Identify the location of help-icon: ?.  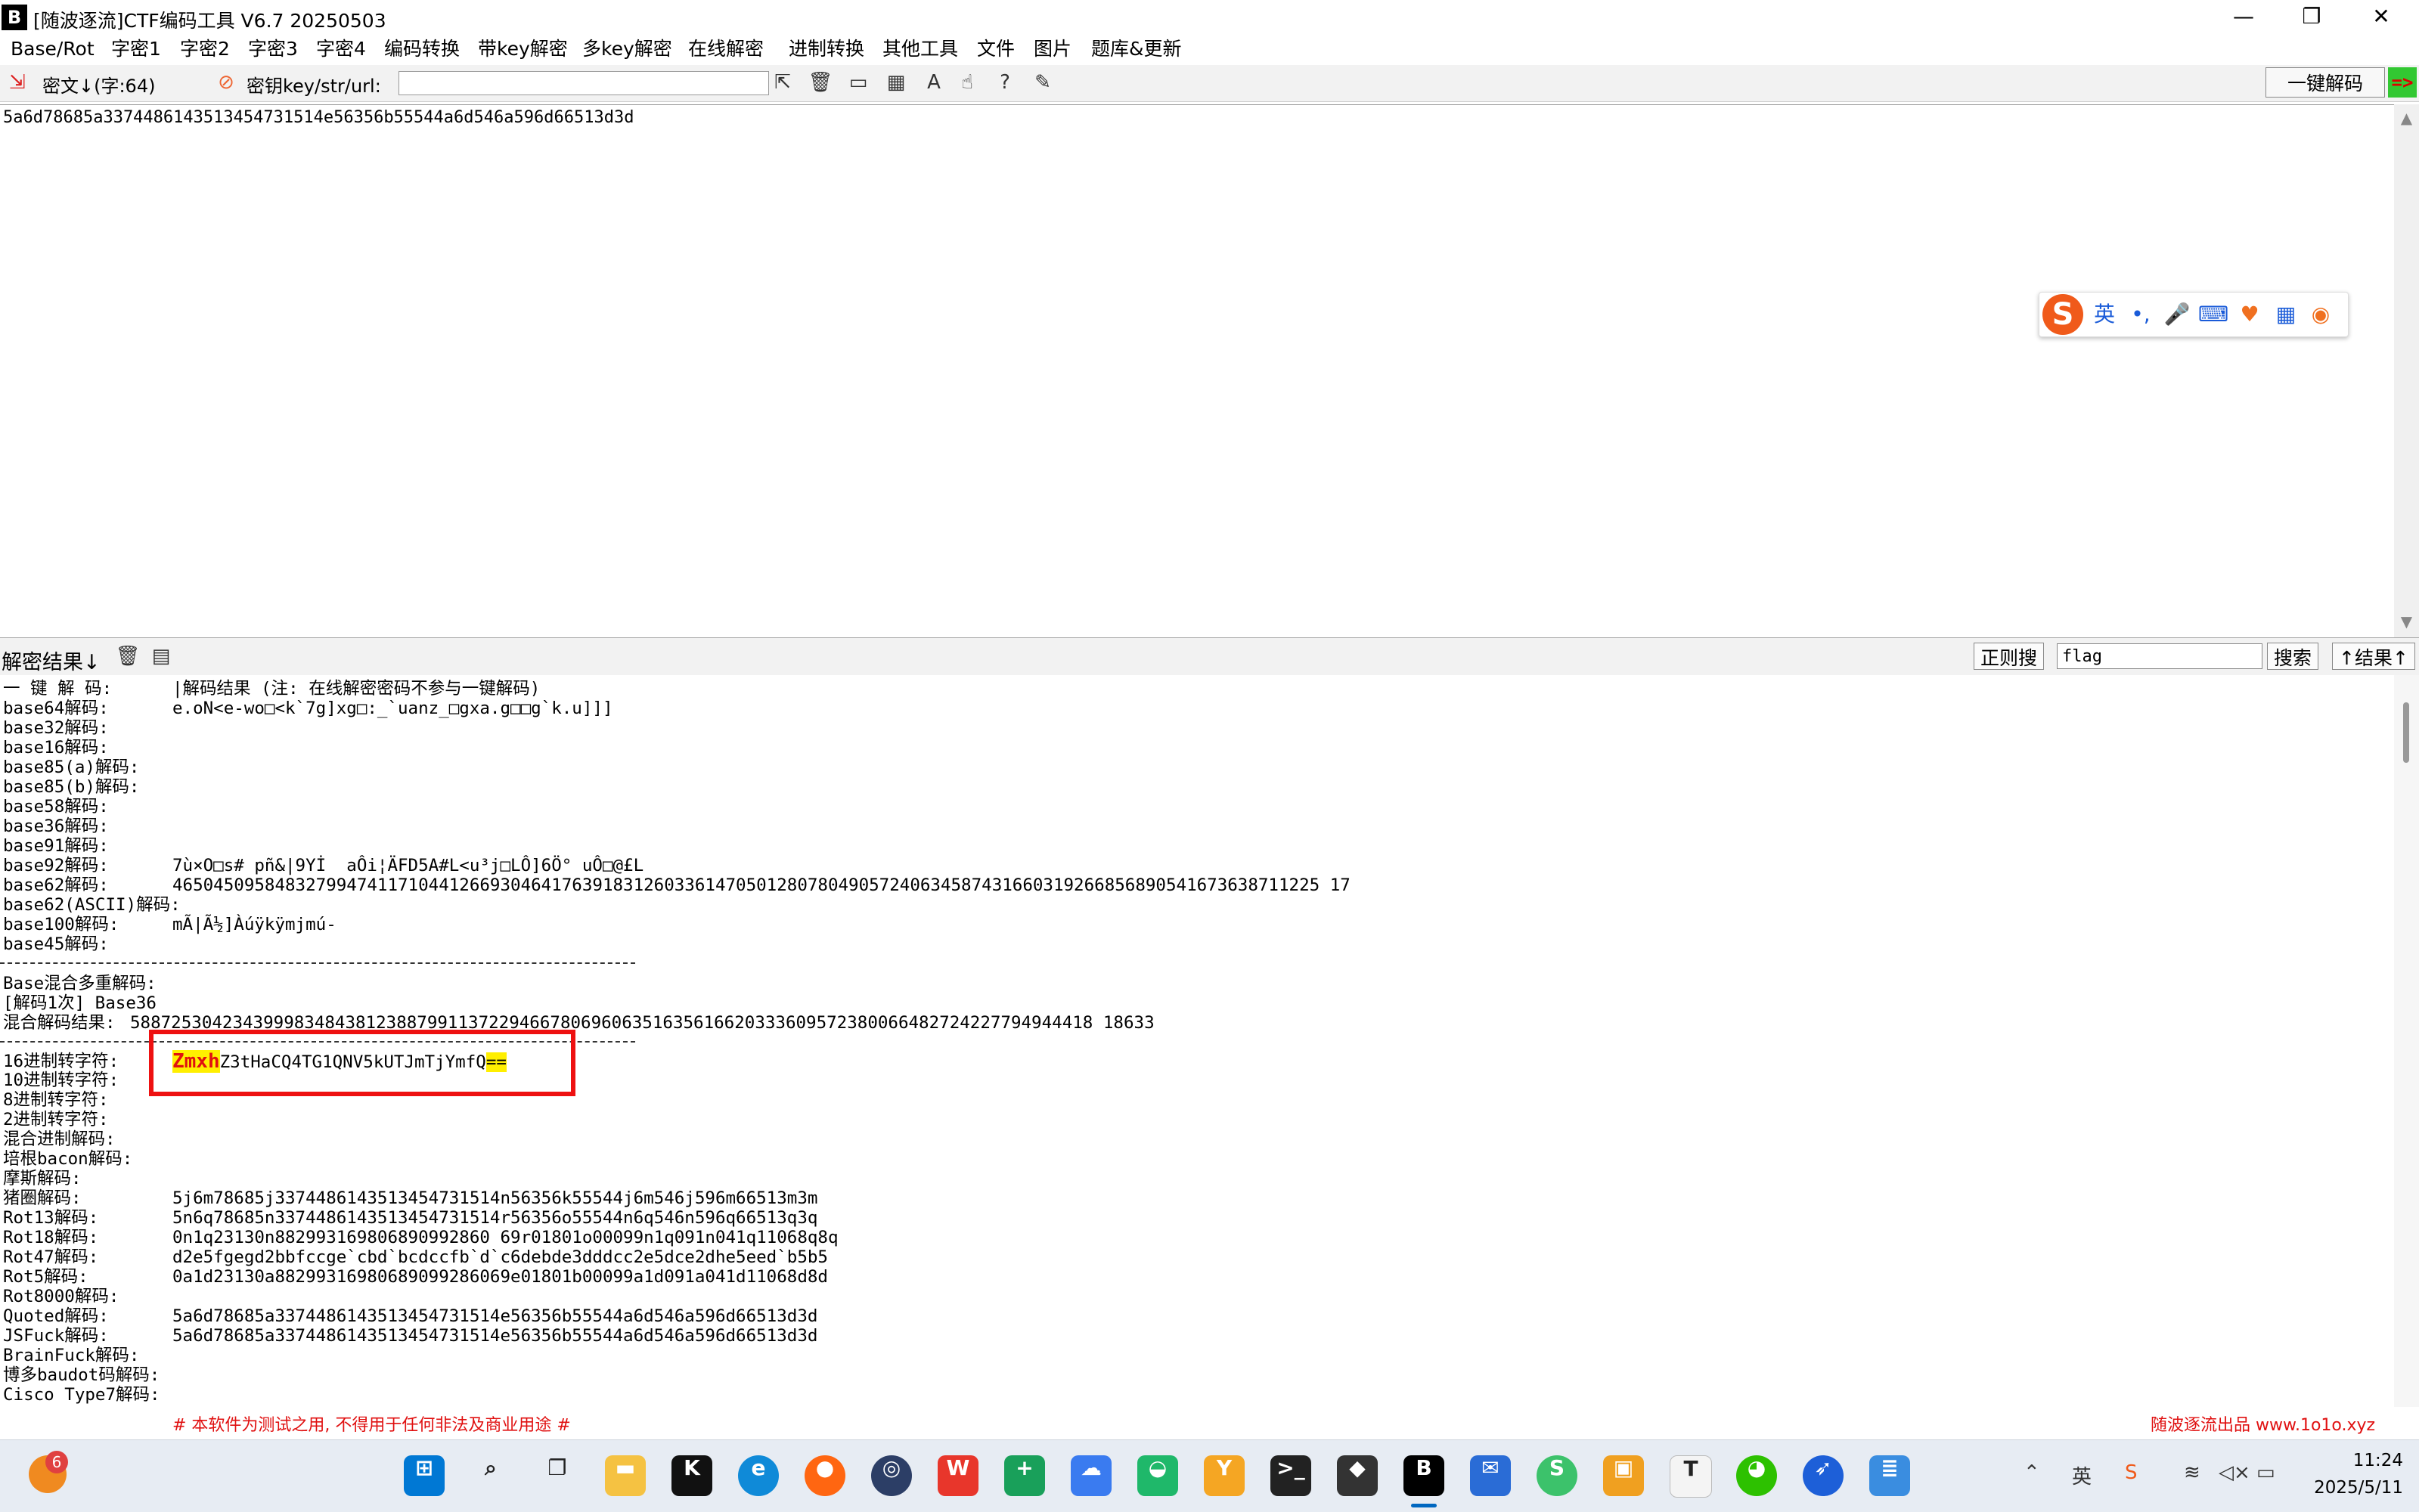
(1005, 82).